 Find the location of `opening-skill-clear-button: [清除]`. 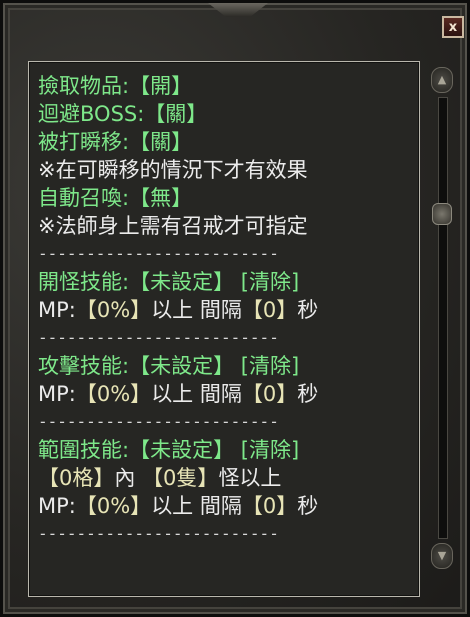

opening-skill-clear-button: [清除] is located at coordinates (270, 282).